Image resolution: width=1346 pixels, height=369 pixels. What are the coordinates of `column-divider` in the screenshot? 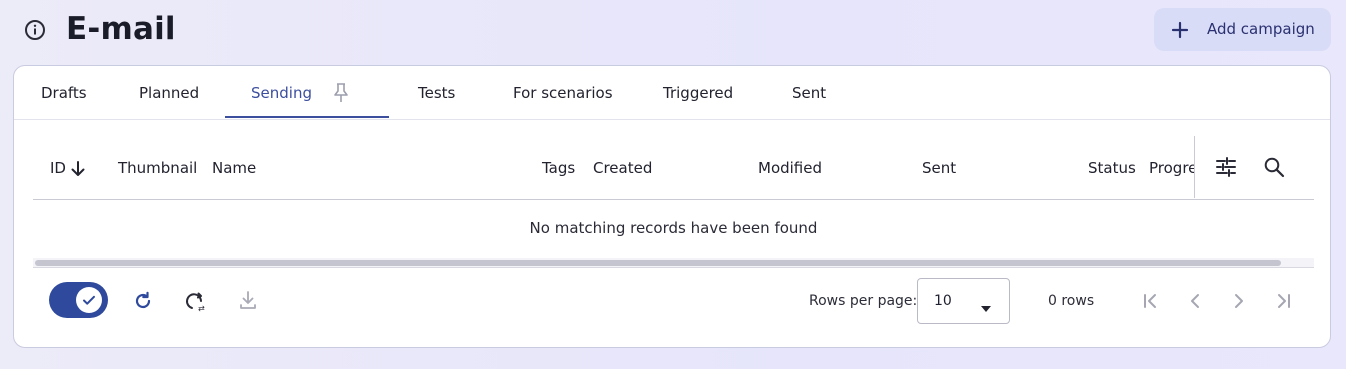 It's located at (1194, 167).